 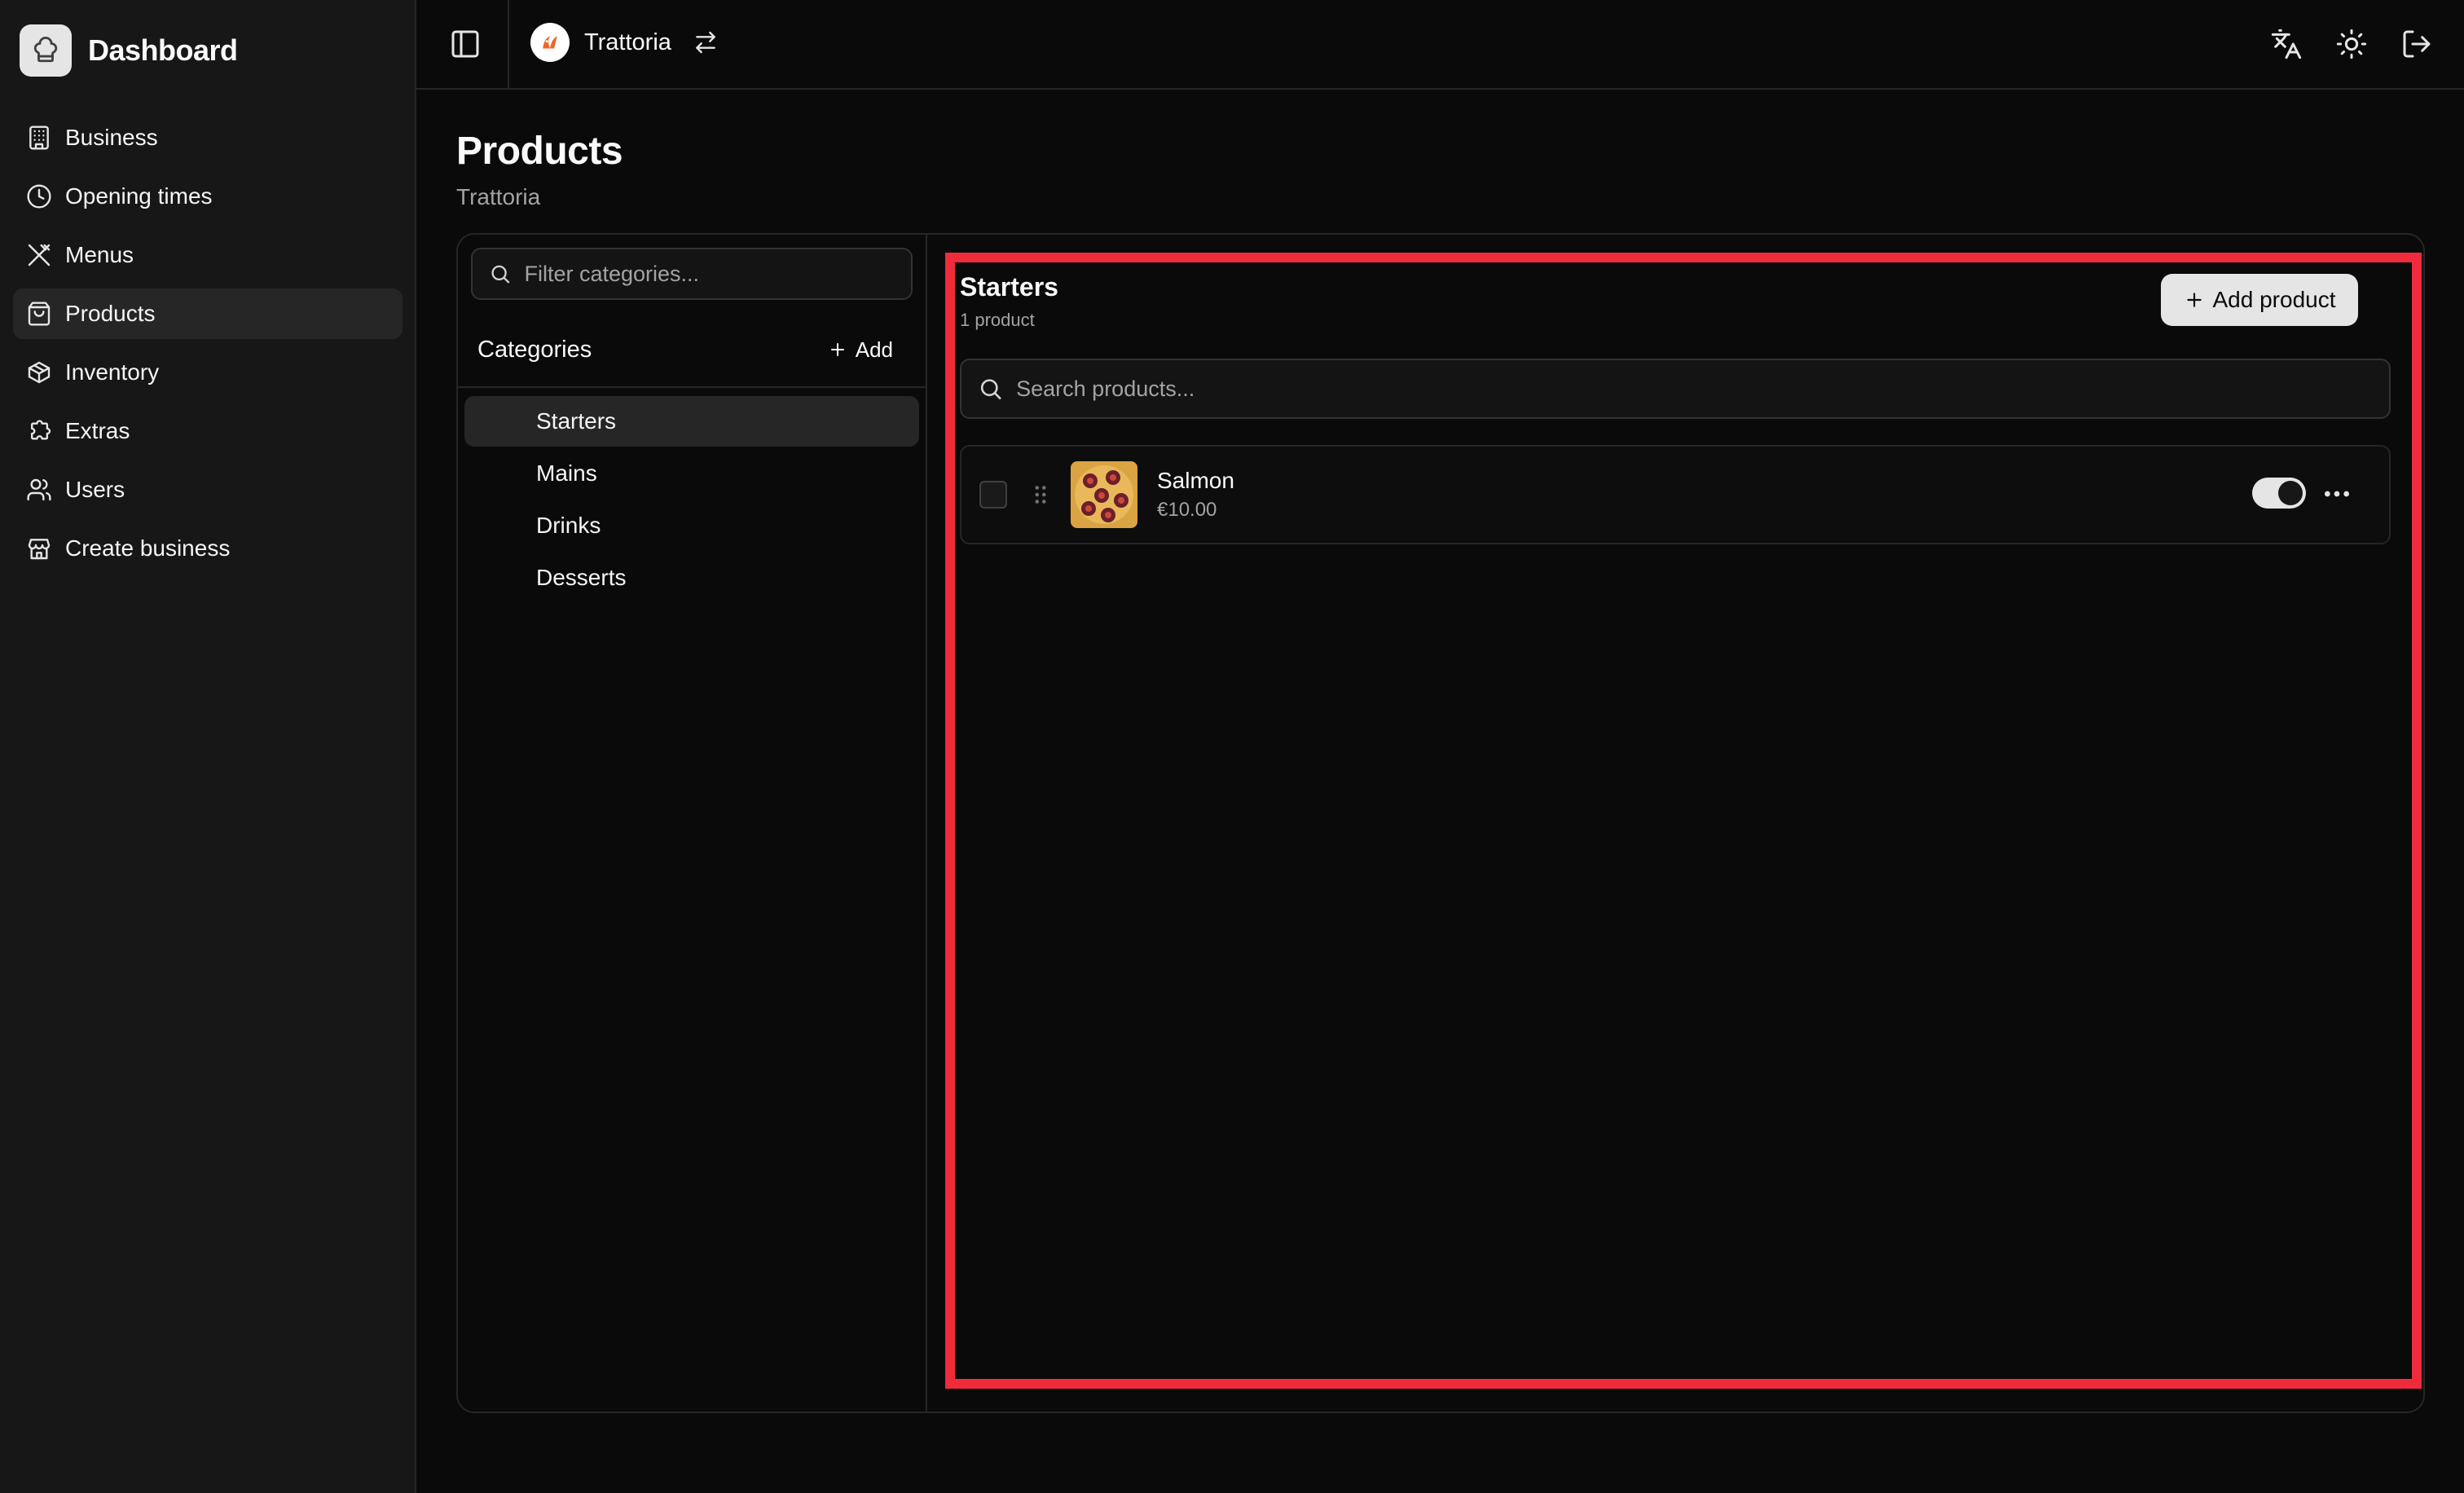 I want to click on chef-hat-icon, so click(x=46, y=50).